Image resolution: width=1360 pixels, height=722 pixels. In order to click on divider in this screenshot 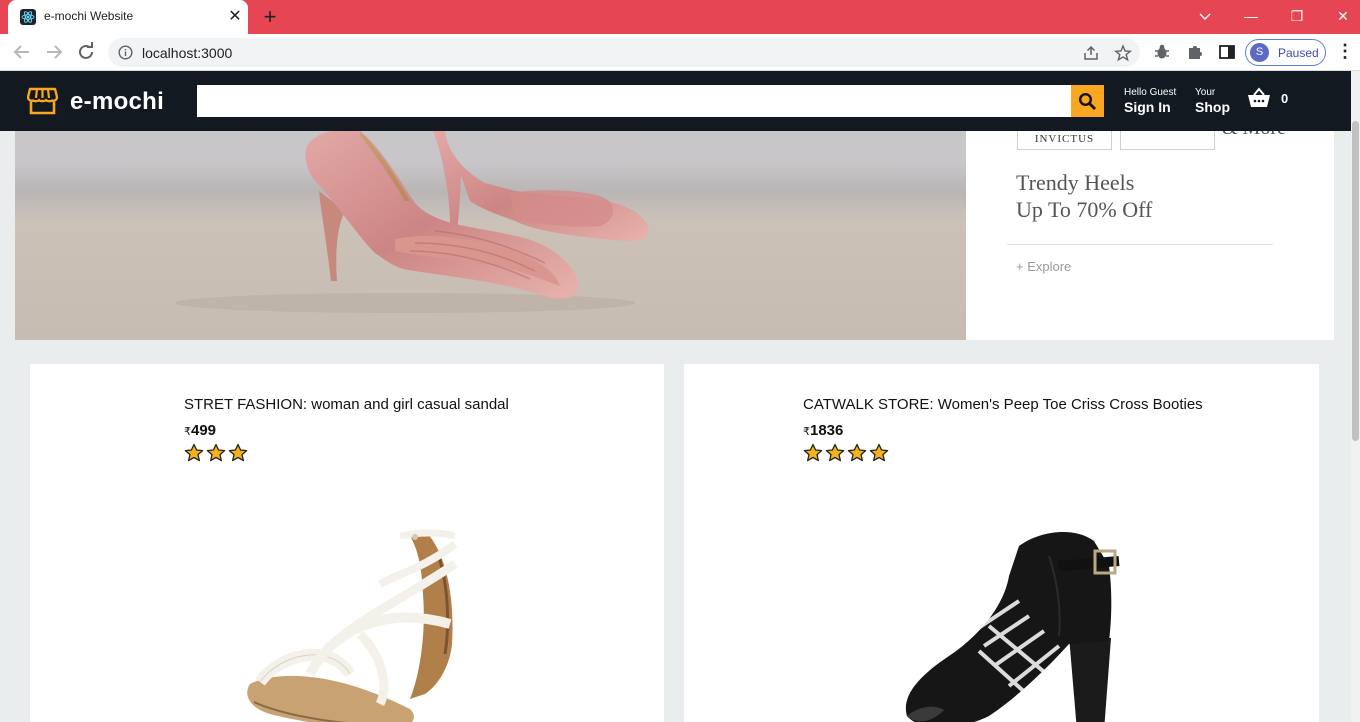, I will do `click(1140, 244)`.